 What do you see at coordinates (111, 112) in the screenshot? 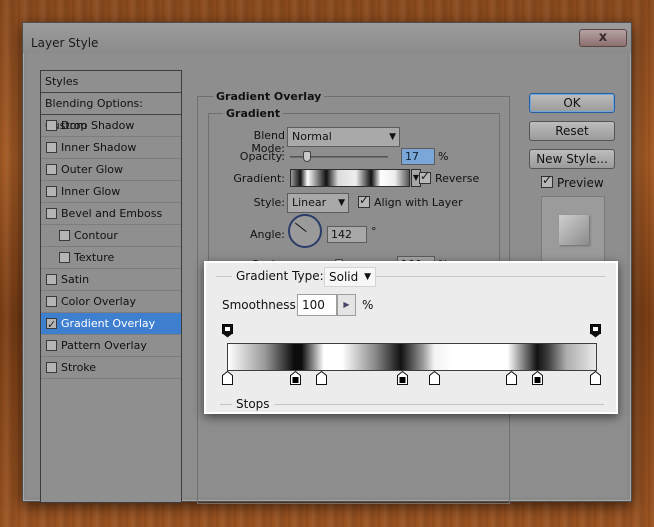
I see `blending-options-item: Blending Options: Custom` at bounding box center [111, 112].